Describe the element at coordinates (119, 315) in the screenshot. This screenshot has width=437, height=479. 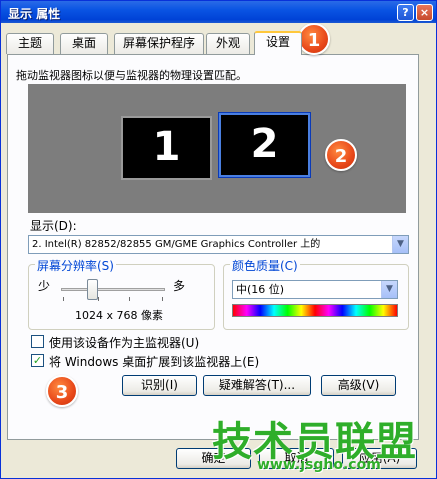
I see `resolution-value: 1024 x 768 像素` at that location.